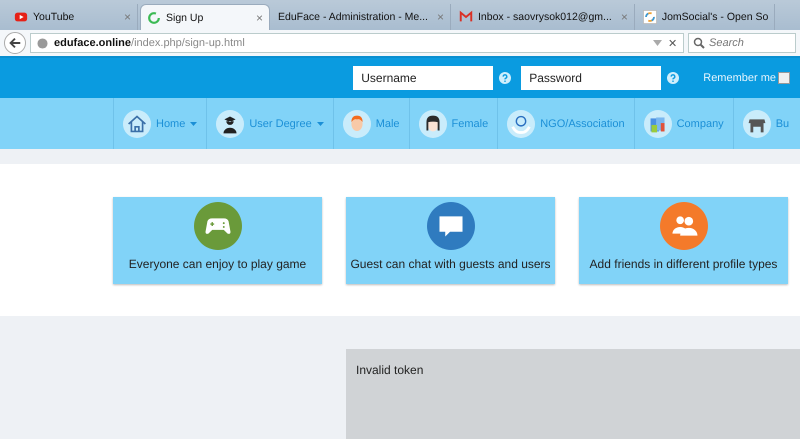 This screenshot has height=439, width=800. I want to click on address-field: eduface.online/index.php/sign-up.html ✕, so click(357, 43).